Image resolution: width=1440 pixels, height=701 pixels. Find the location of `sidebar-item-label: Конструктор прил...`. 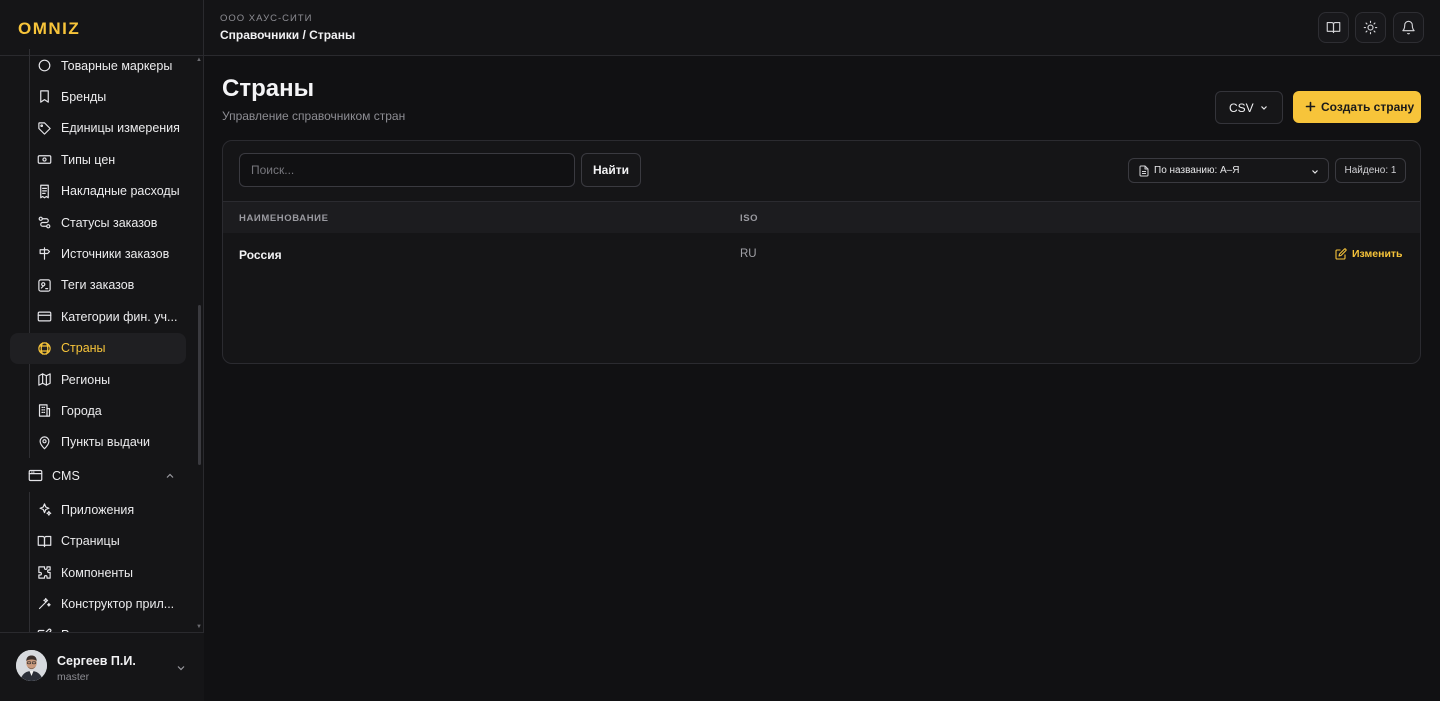

sidebar-item-label: Конструктор прил... is located at coordinates (118, 603).